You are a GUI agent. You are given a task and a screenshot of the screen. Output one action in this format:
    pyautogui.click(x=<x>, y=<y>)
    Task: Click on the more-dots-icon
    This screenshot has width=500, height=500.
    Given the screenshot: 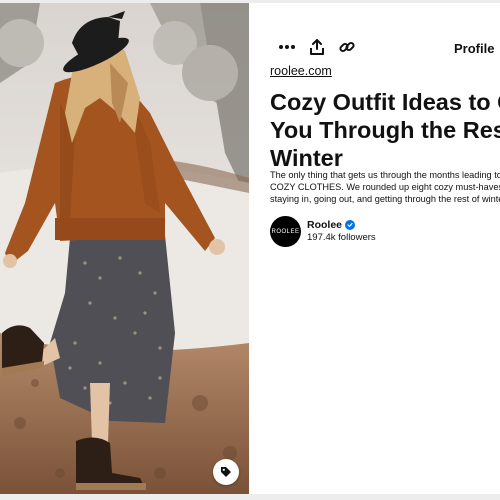 What is the action you would take?
    pyautogui.click(x=287, y=47)
    